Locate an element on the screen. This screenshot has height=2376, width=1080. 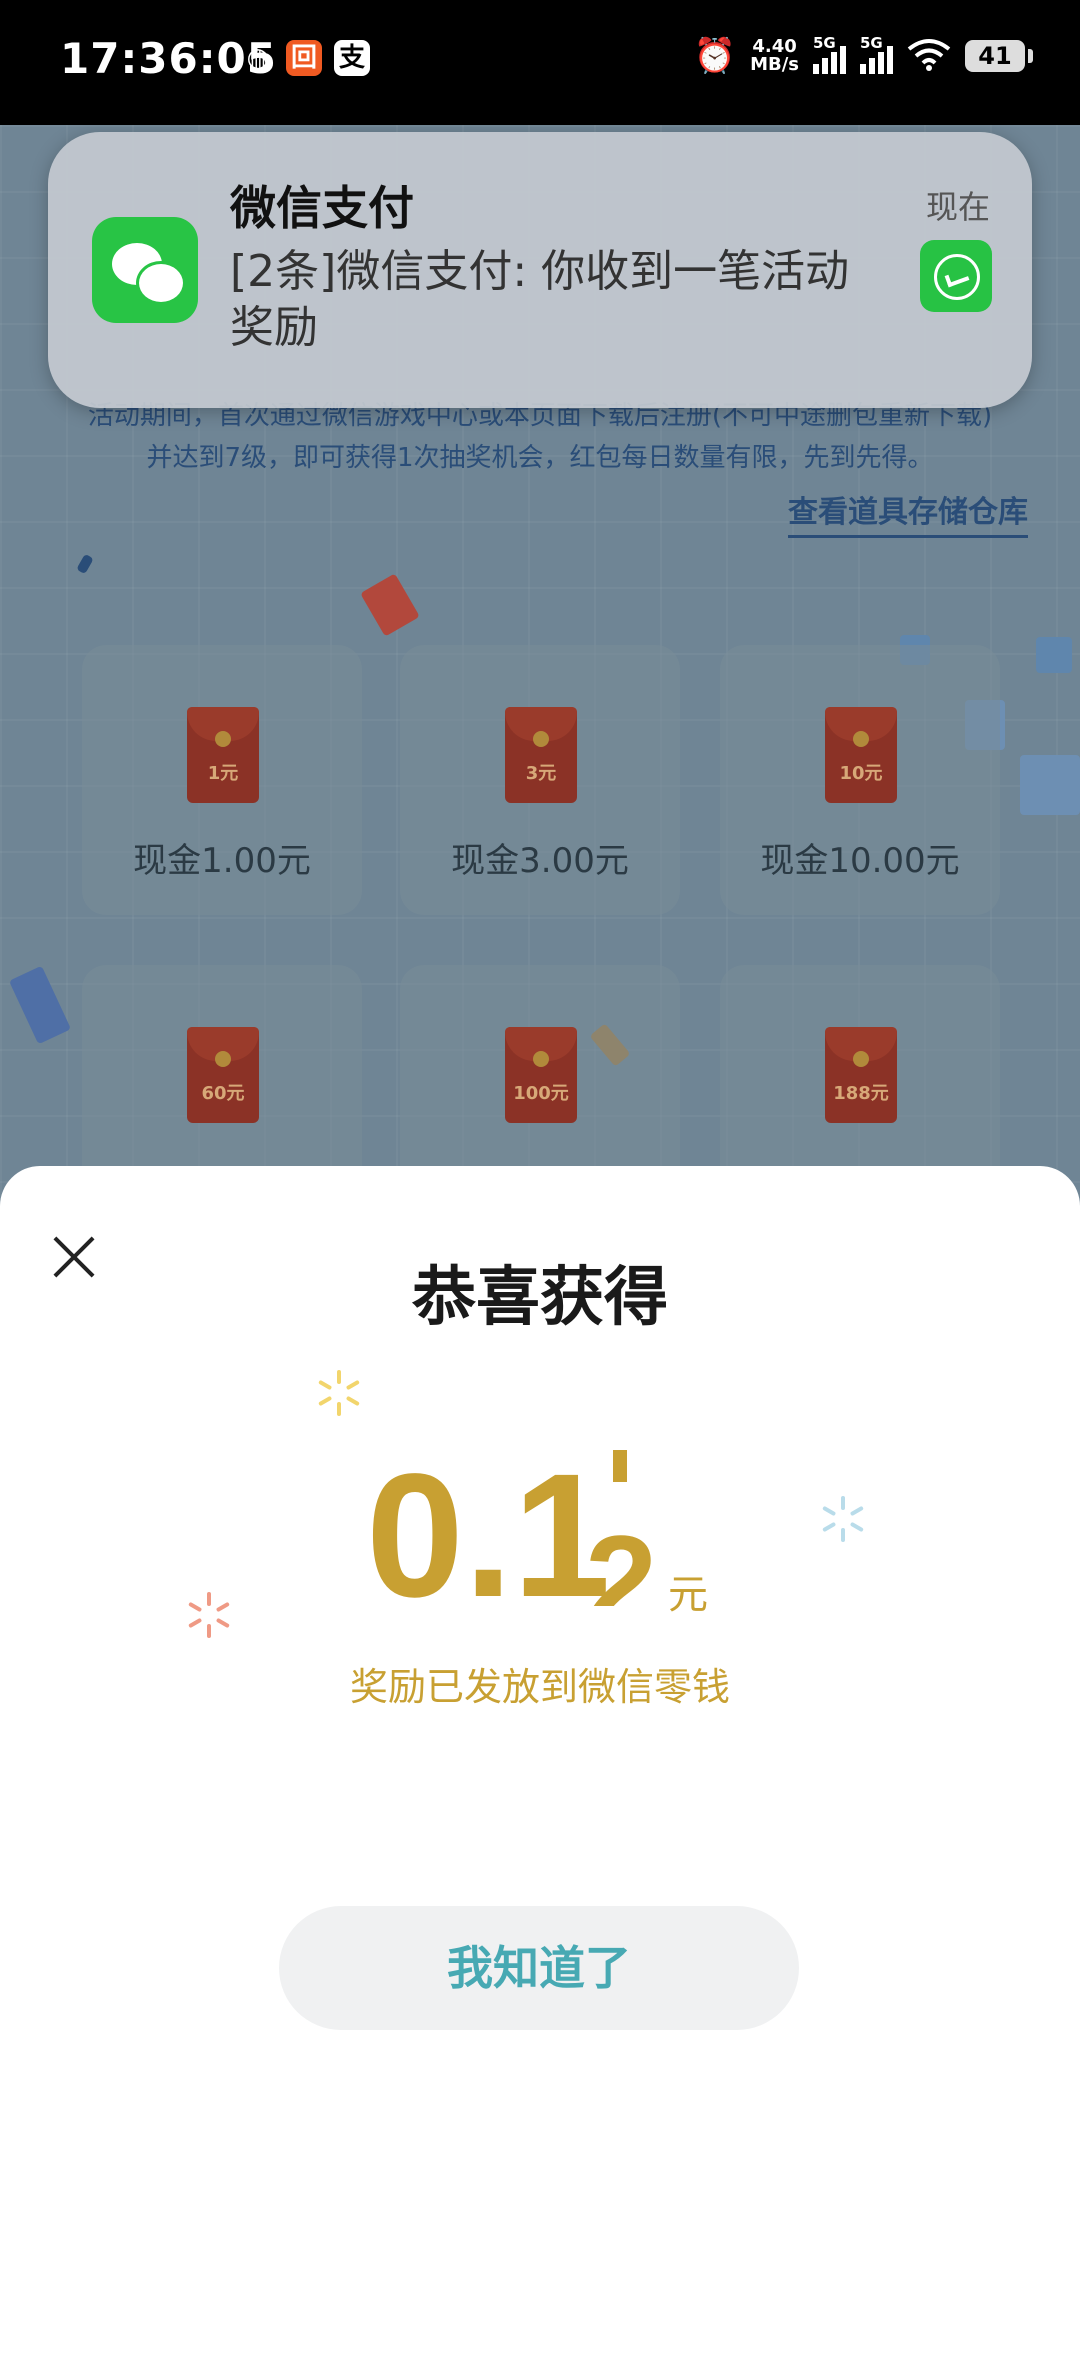
notification-time: 现在 is located at coordinates (957, 207).